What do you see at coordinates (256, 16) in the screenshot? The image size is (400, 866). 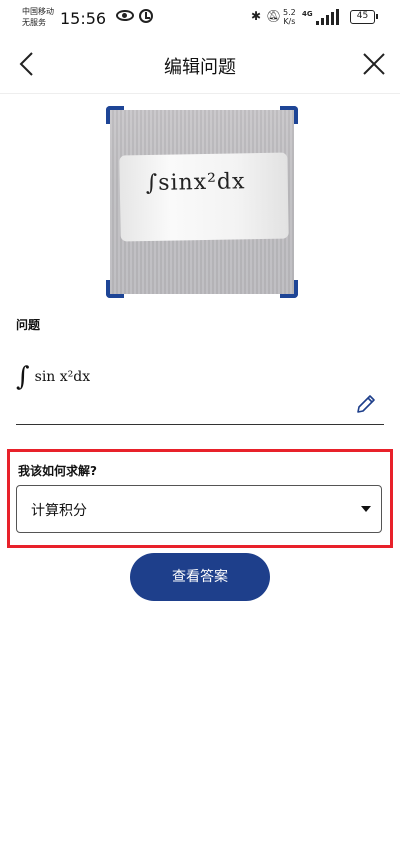 I see `bluetooth-icon: ✱` at bounding box center [256, 16].